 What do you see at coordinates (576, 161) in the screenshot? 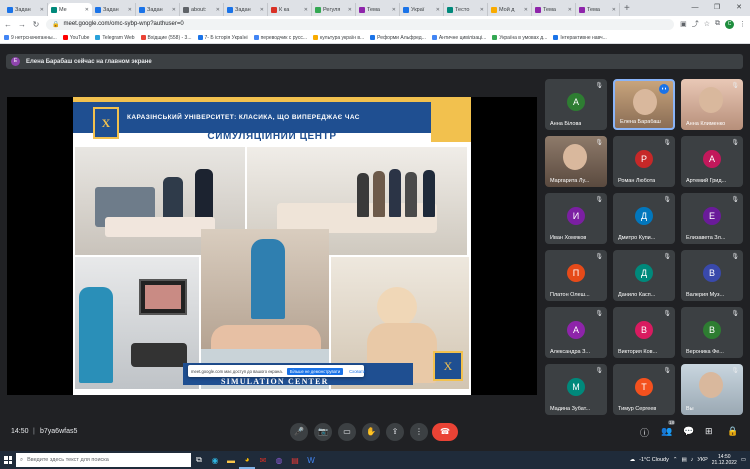
I see `participant-tile: Маргарита Лу... 🎙` at bounding box center [576, 161].